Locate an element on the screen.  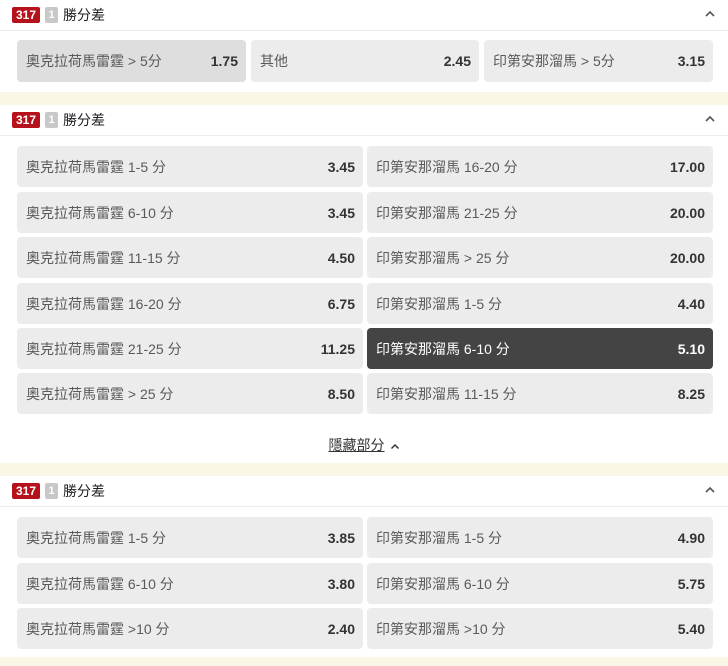
odds-value: 5.75 is located at coordinates (691, 583).